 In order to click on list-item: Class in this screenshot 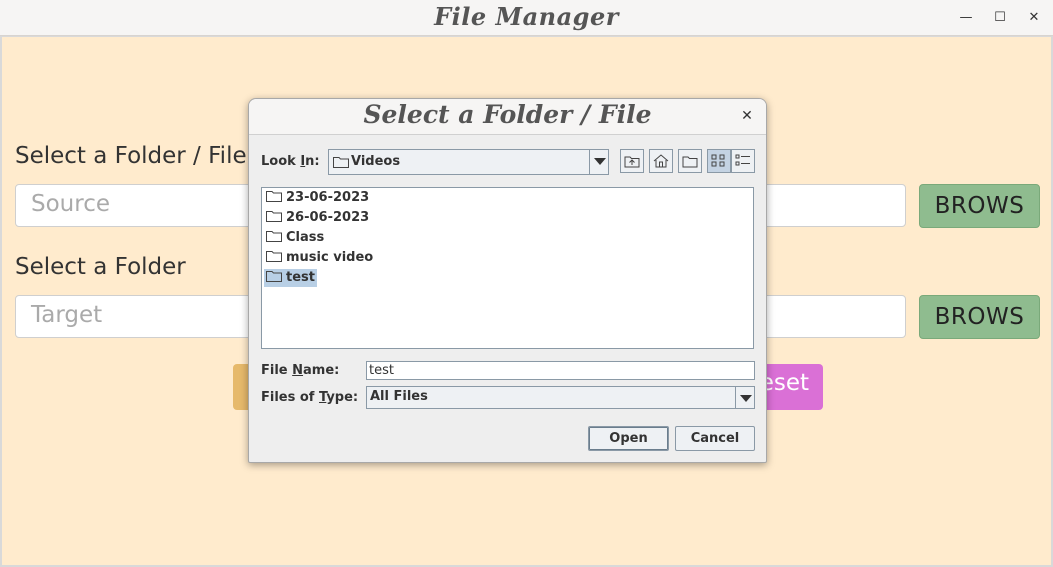, I will do `click(295, 238)`.